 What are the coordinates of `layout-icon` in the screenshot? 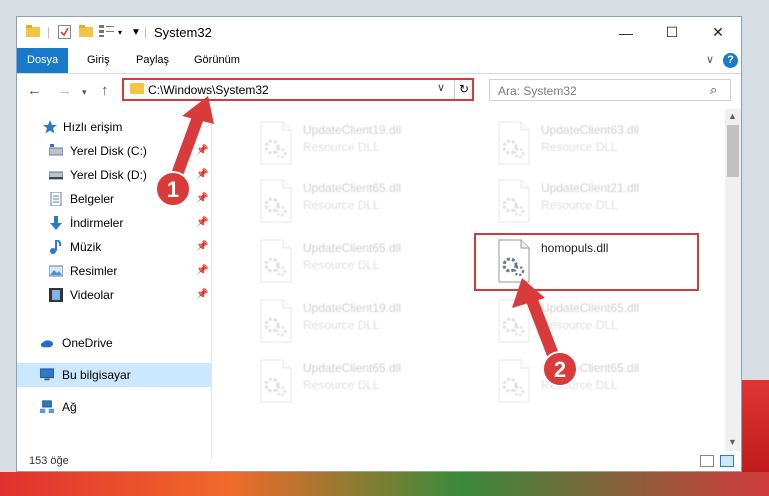 It's located at (107, 32).